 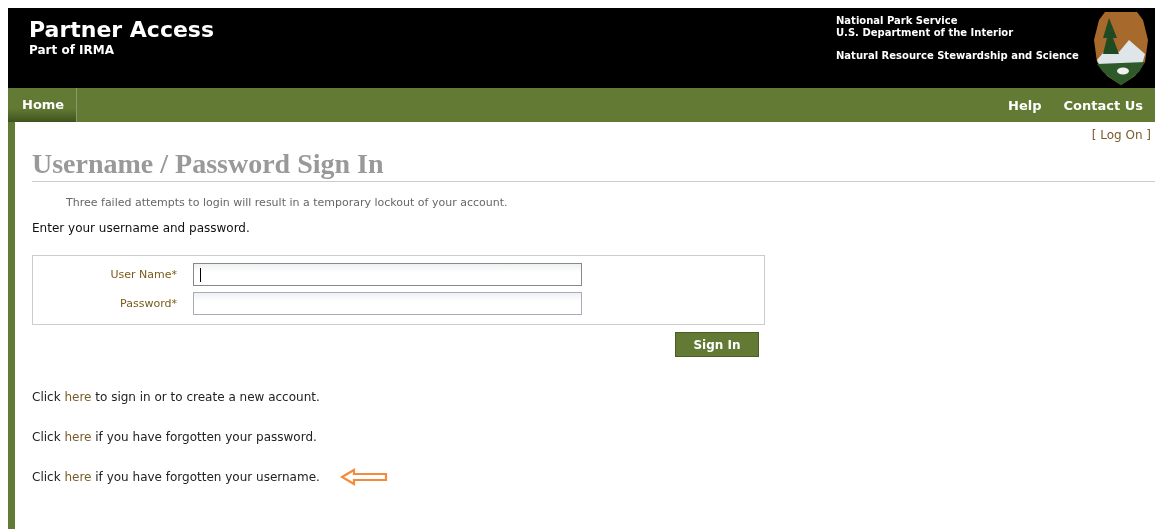 What do you see at coordinates (43, 105) in the screenshot?
I see `nav-tab: Home` at bounding box center [43, 105].